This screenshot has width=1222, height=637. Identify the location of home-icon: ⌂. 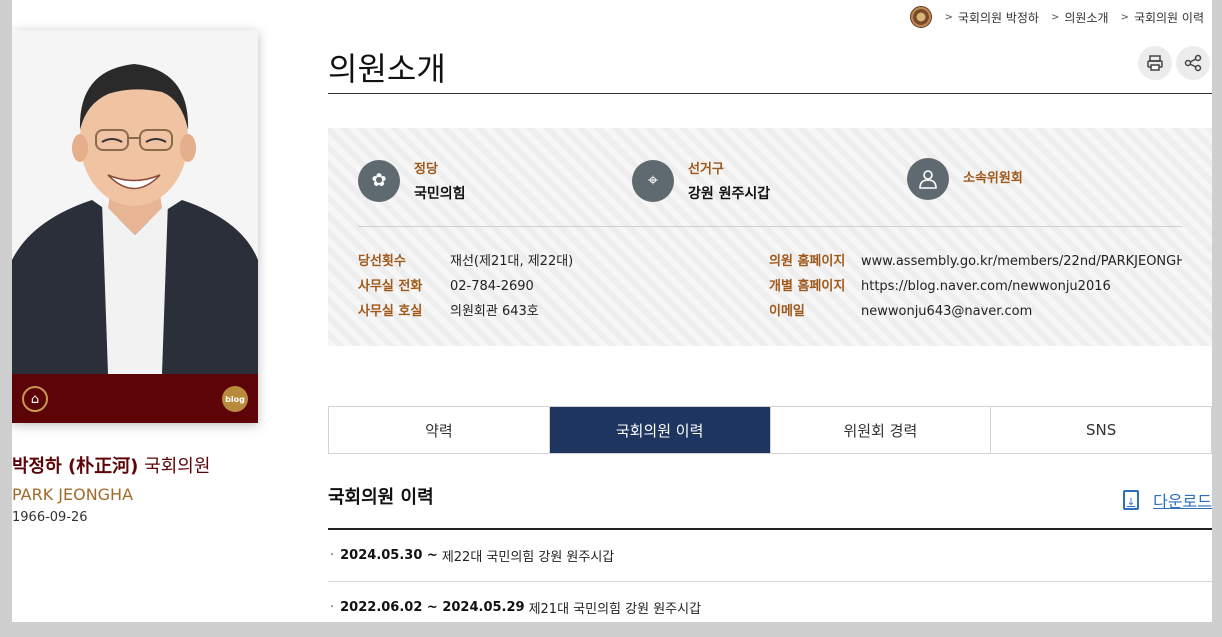
(35, 399).